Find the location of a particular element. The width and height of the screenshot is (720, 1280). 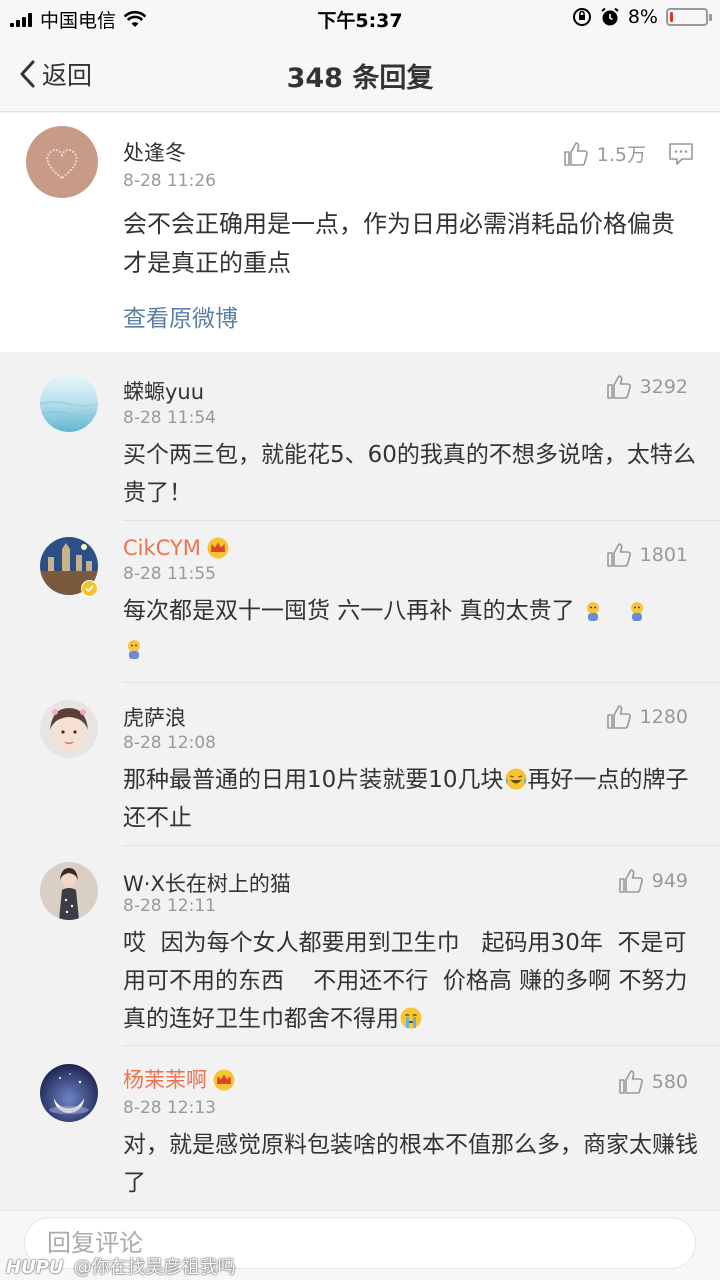

username: 杨茉茉啊 is located at coordinates (180, 1079).